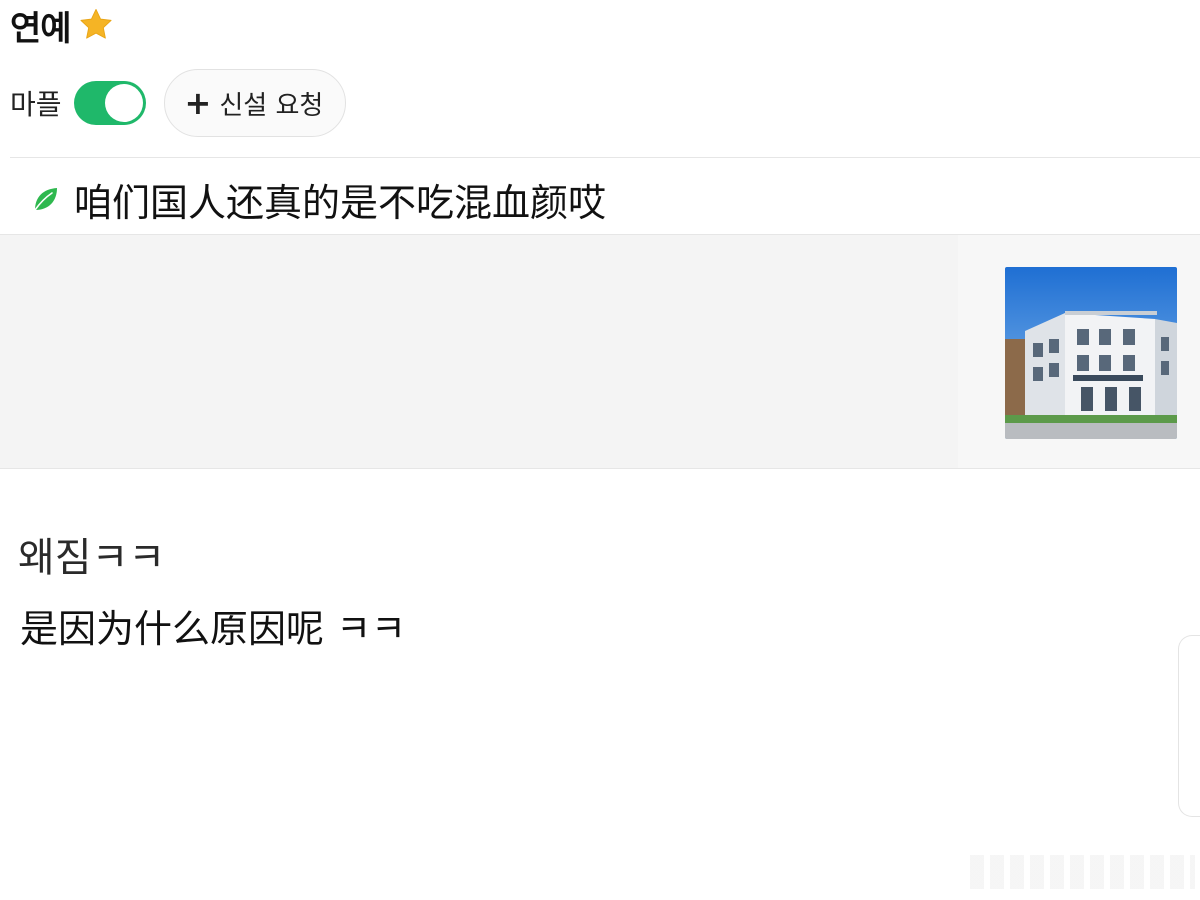 This screenshot has width=1200, height=900. I want to click on board-title: 연예, so click(41, 28).